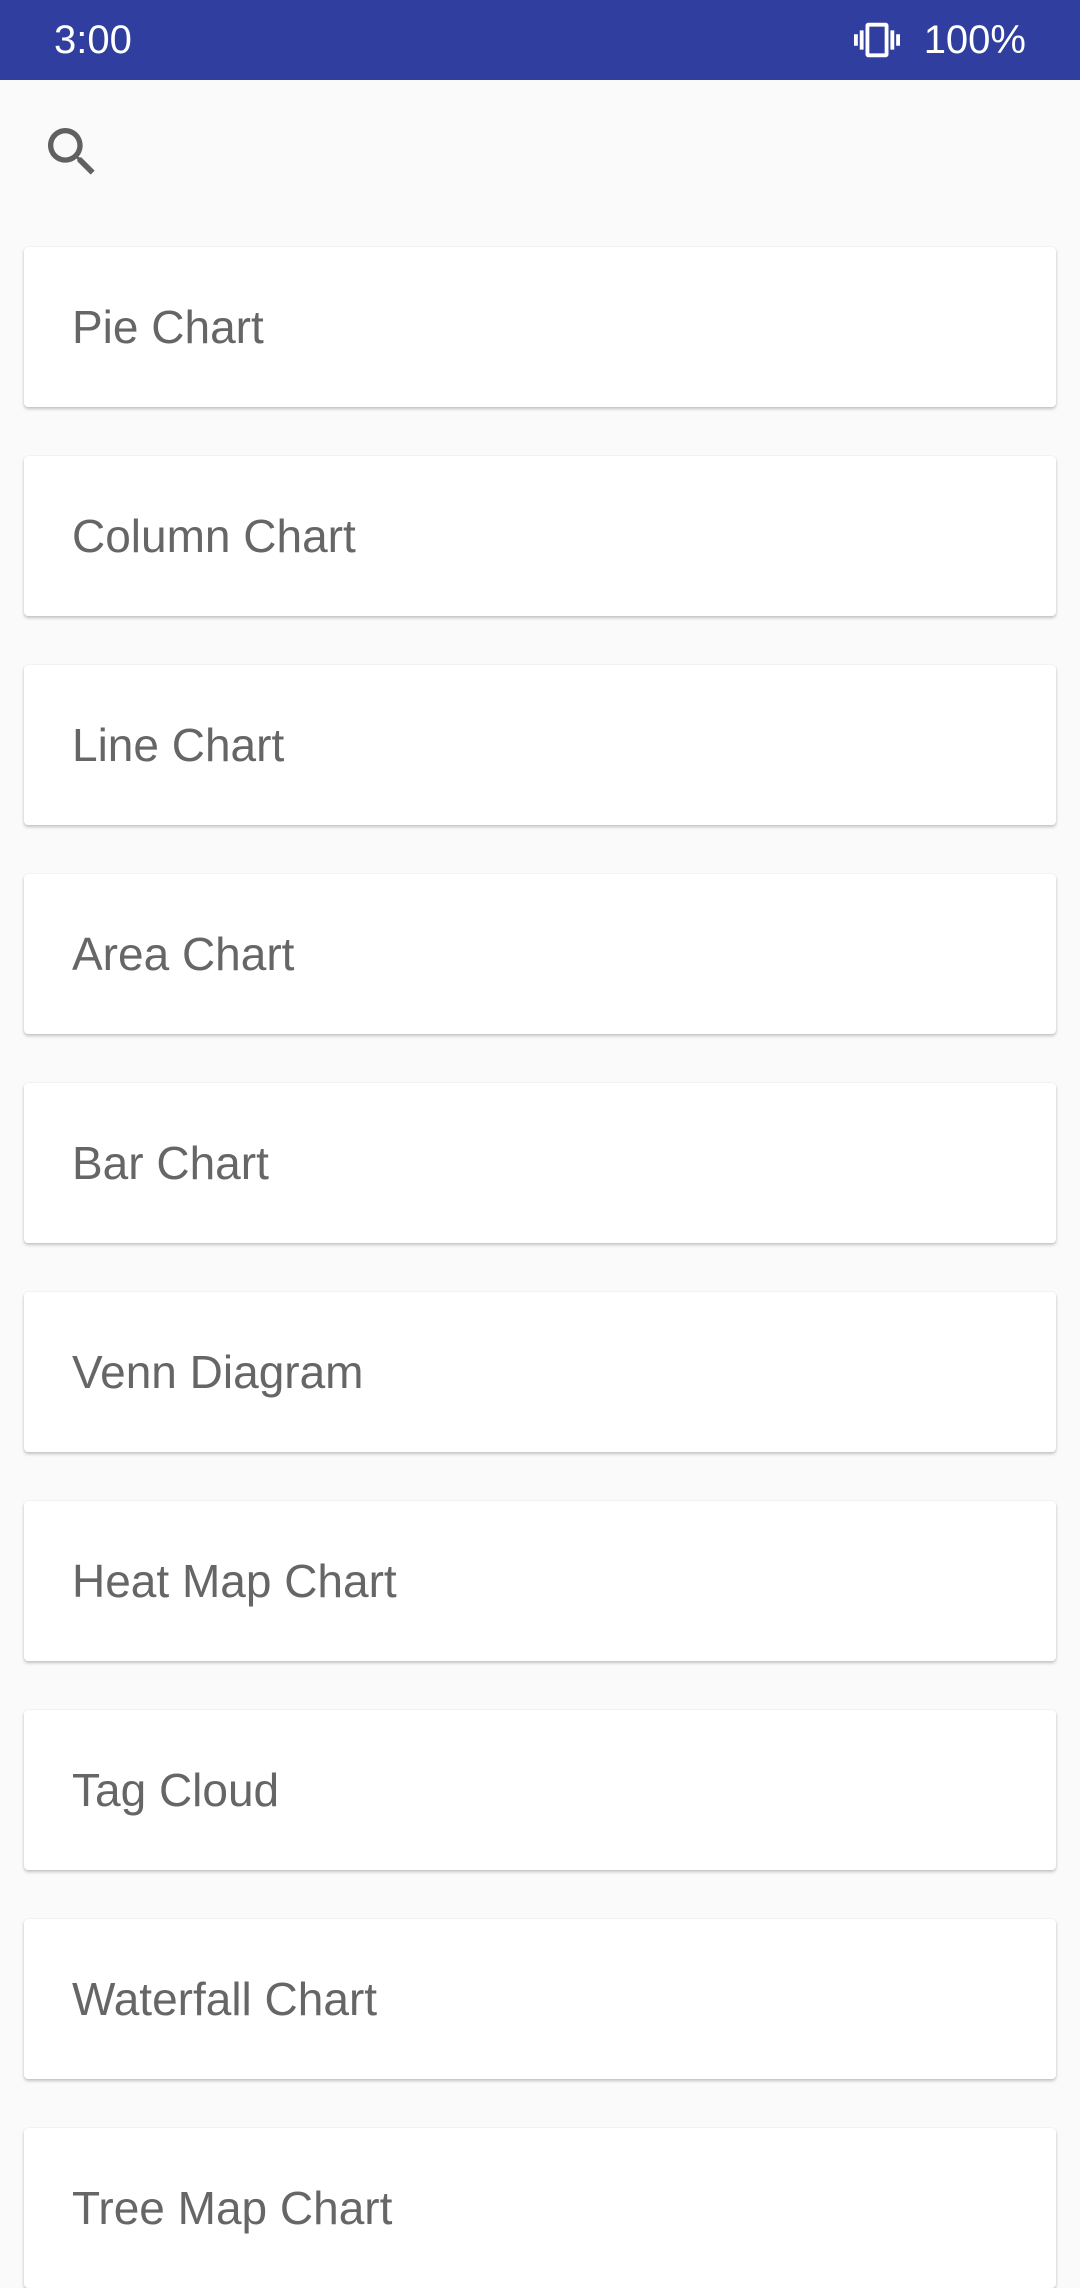 This screenshot has width=1080, height=2288. What do you see at coordinates (168, 327) in the screenshot?
I see `list-item-label: Pie Chart` at bounding box center [168, 327].